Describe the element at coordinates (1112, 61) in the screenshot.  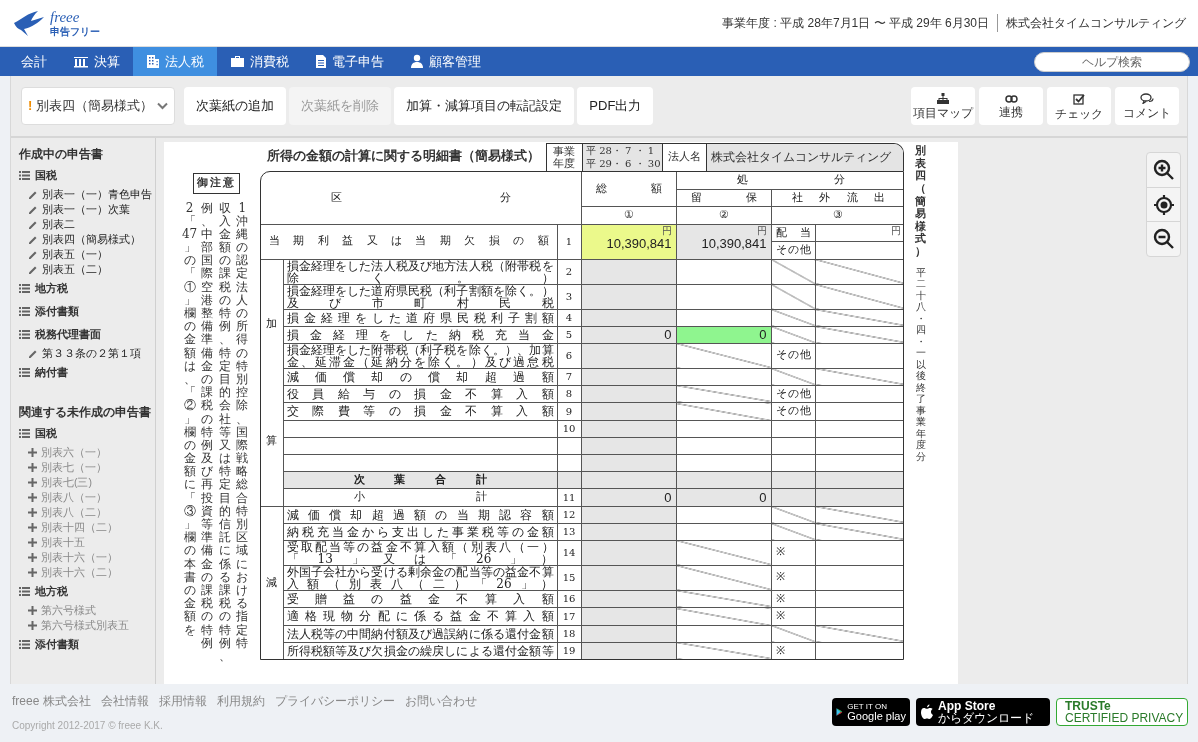
I see `search-field: ヘルプ検索` at that location.